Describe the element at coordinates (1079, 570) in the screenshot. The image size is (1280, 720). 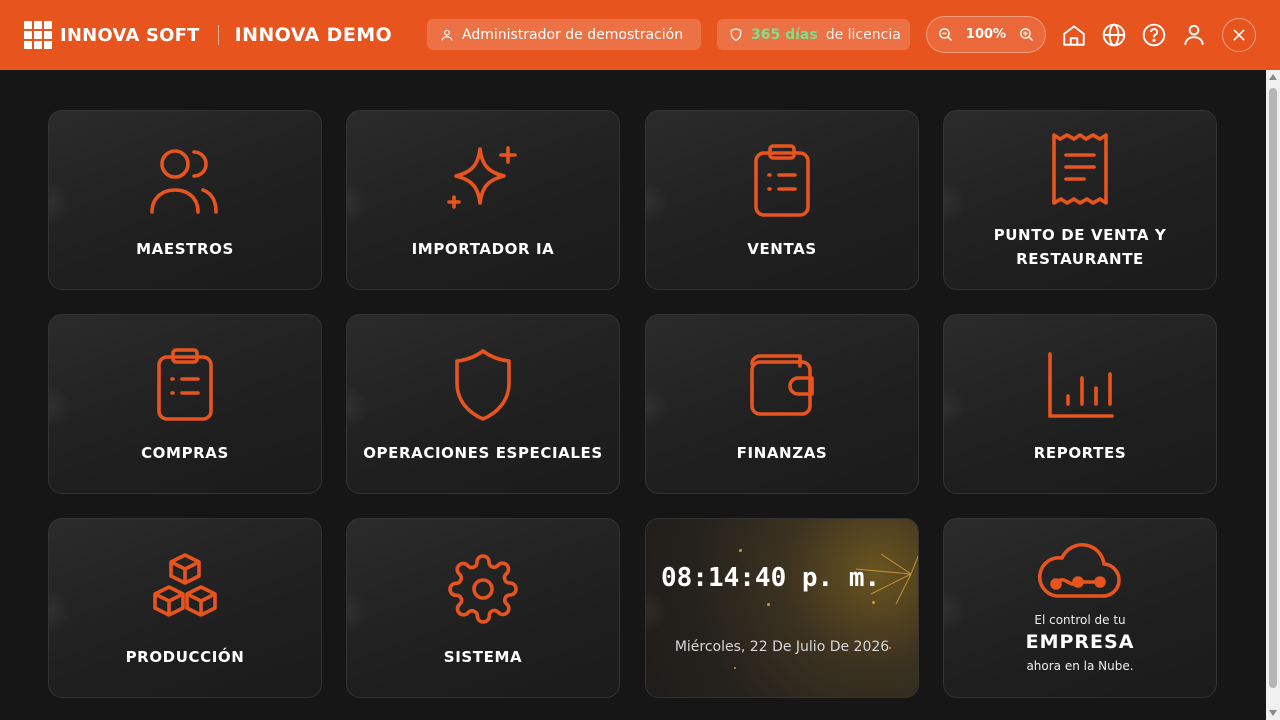
I see `cloud-icon` at that location.